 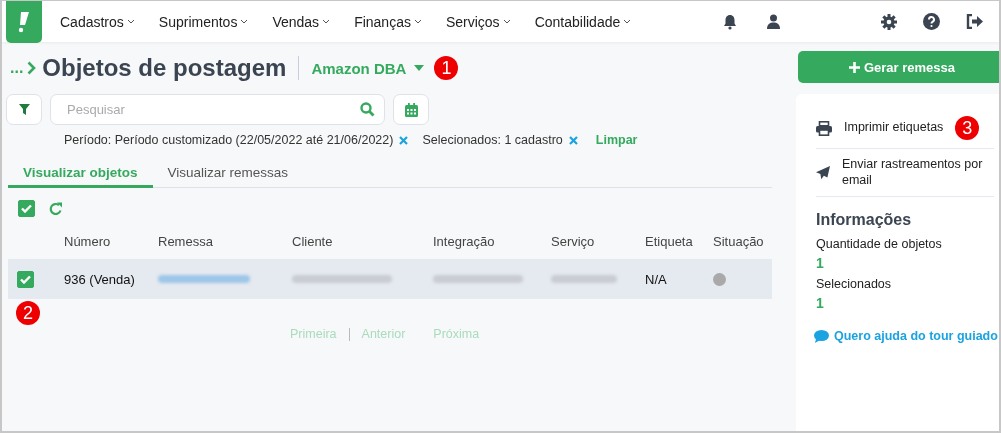 I want to click on column-header: Serviço, so click(x=573, y=241).